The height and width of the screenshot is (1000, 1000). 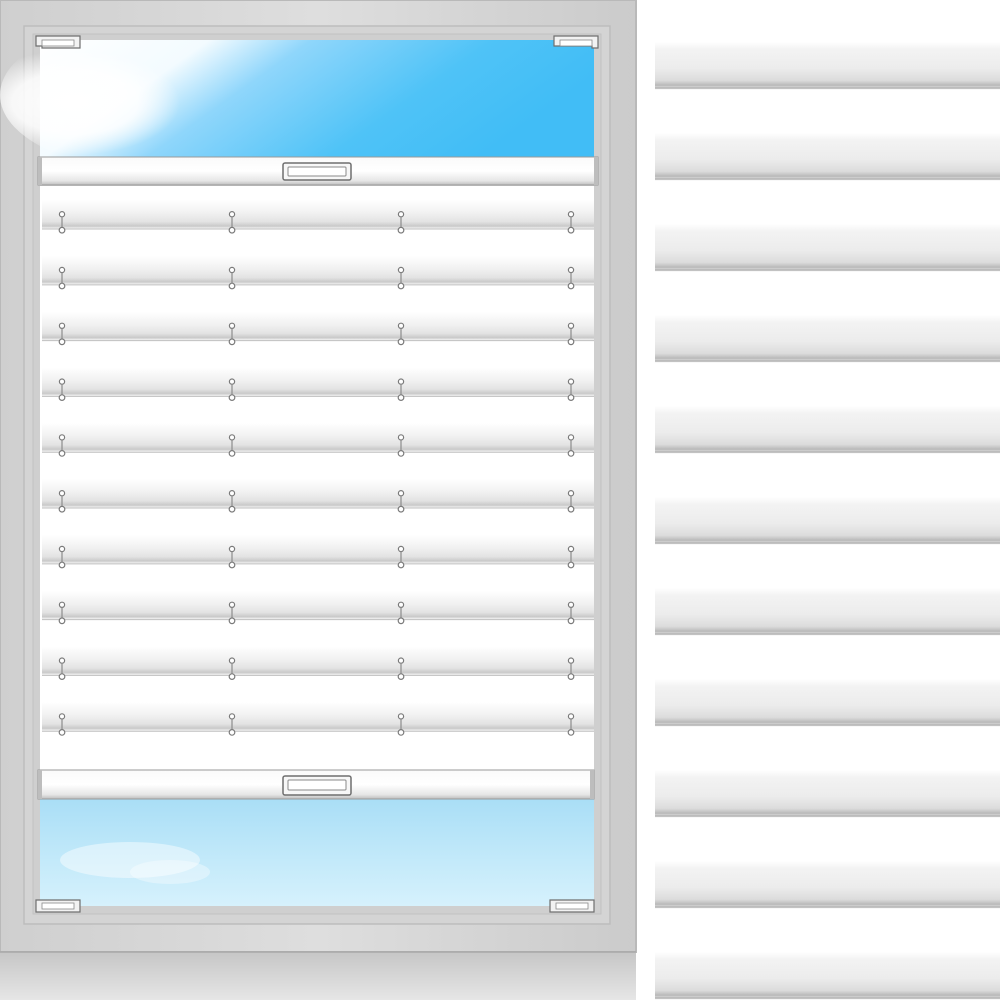 What do you see at coordinates (317, 852) in the screenshot?
I see `sky-bottom` at bounding box center [317, 852].